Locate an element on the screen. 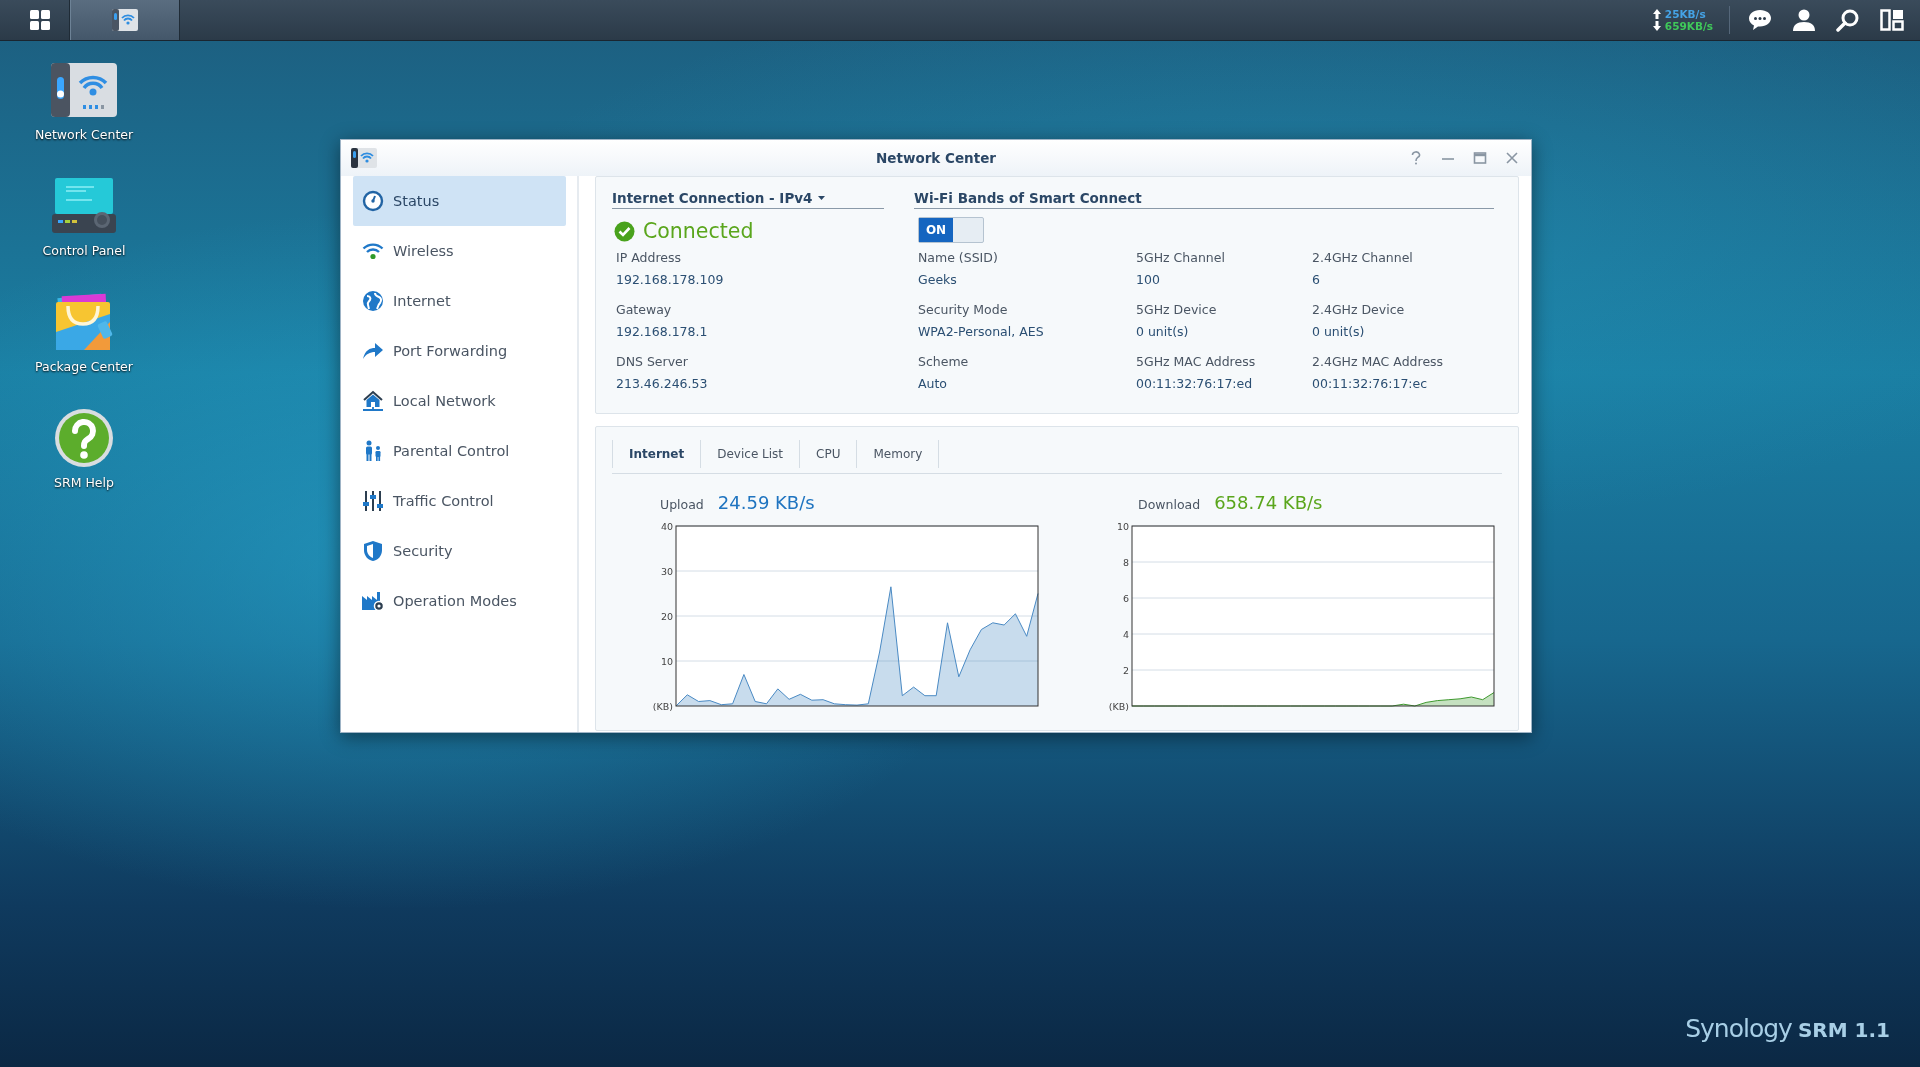 The height and width of the screenshot is (1067, 1920). desktop-shortcut: SRM Help is located at coordinates (84, 457).